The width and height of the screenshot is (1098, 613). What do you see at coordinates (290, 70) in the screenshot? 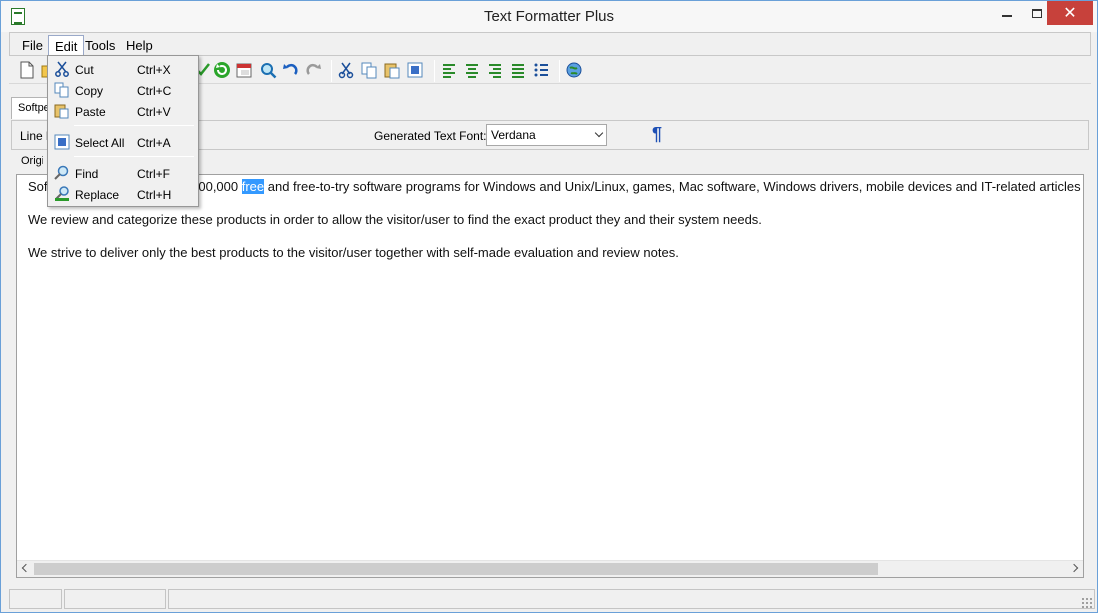
I see `undo-icon` at bounding box center [290, 70].